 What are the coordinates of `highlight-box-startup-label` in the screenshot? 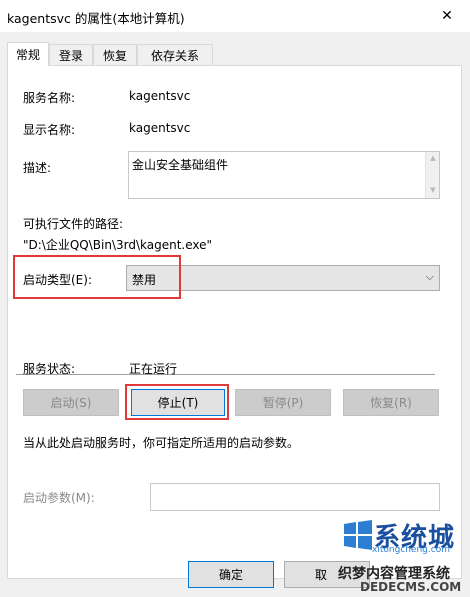 It's located at (97, 277).